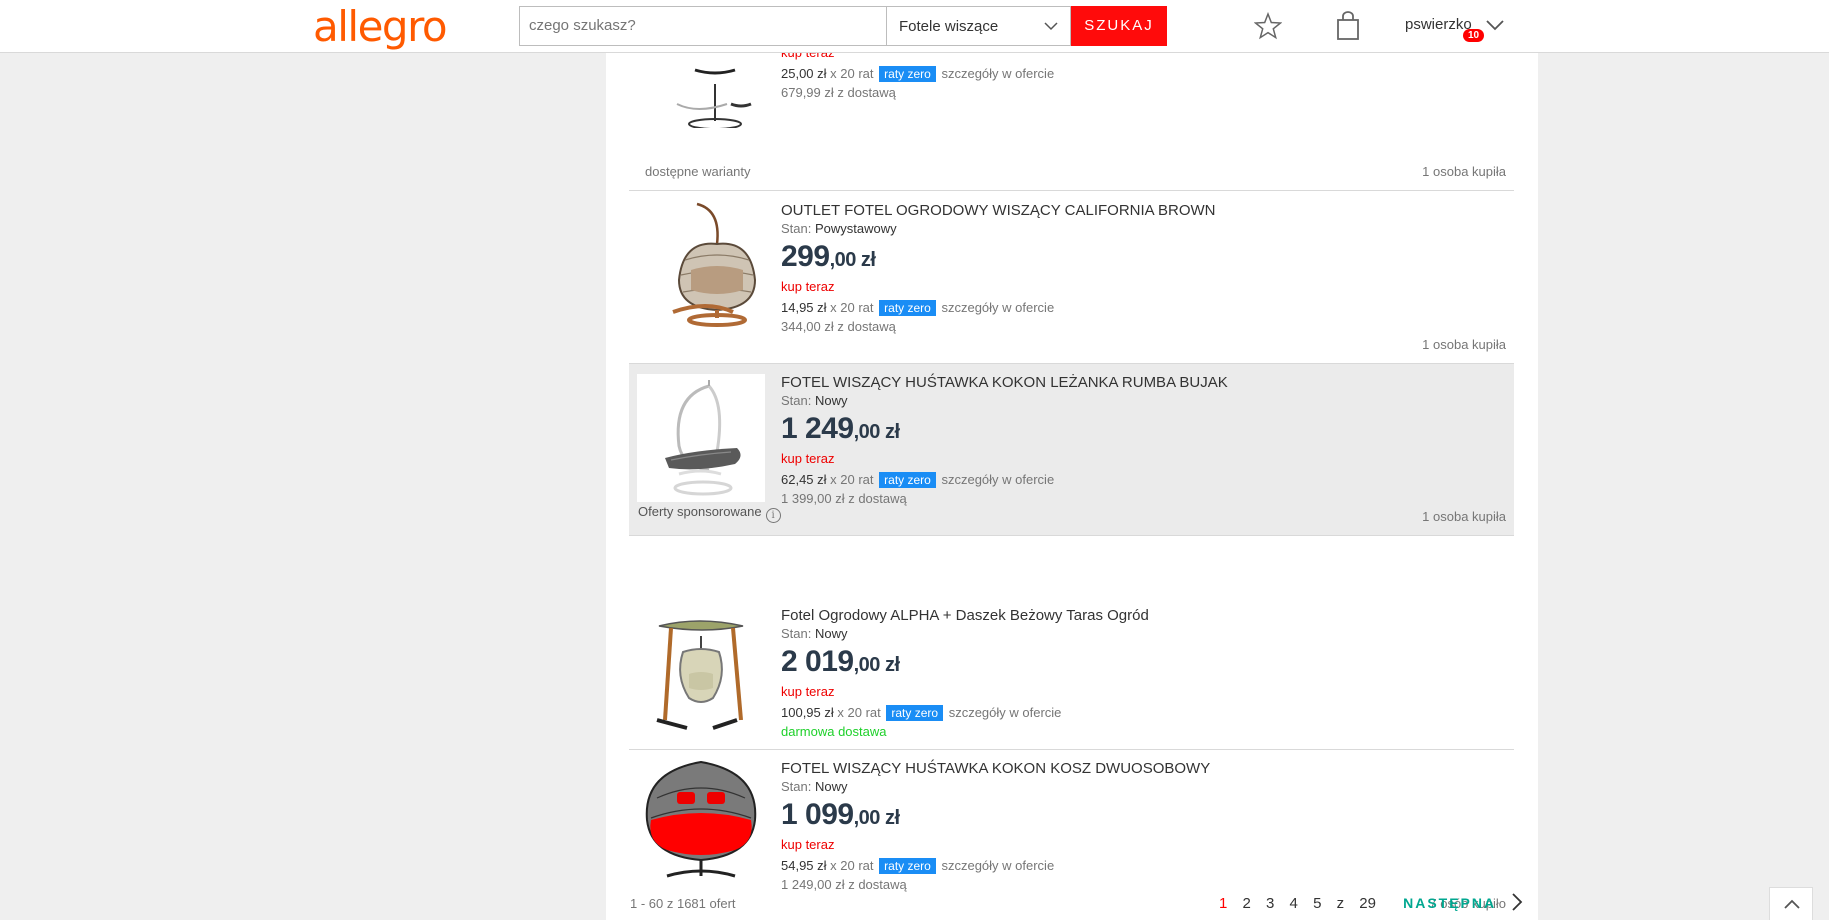  I want to click on variants-link: dostępne warianty, so click(698, 171).